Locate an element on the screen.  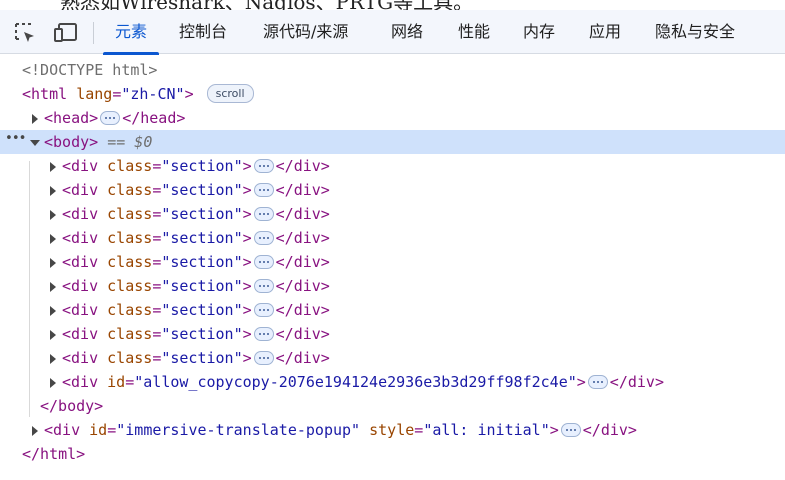
scroll-badge: scroll is located at coordinates (230, 93).